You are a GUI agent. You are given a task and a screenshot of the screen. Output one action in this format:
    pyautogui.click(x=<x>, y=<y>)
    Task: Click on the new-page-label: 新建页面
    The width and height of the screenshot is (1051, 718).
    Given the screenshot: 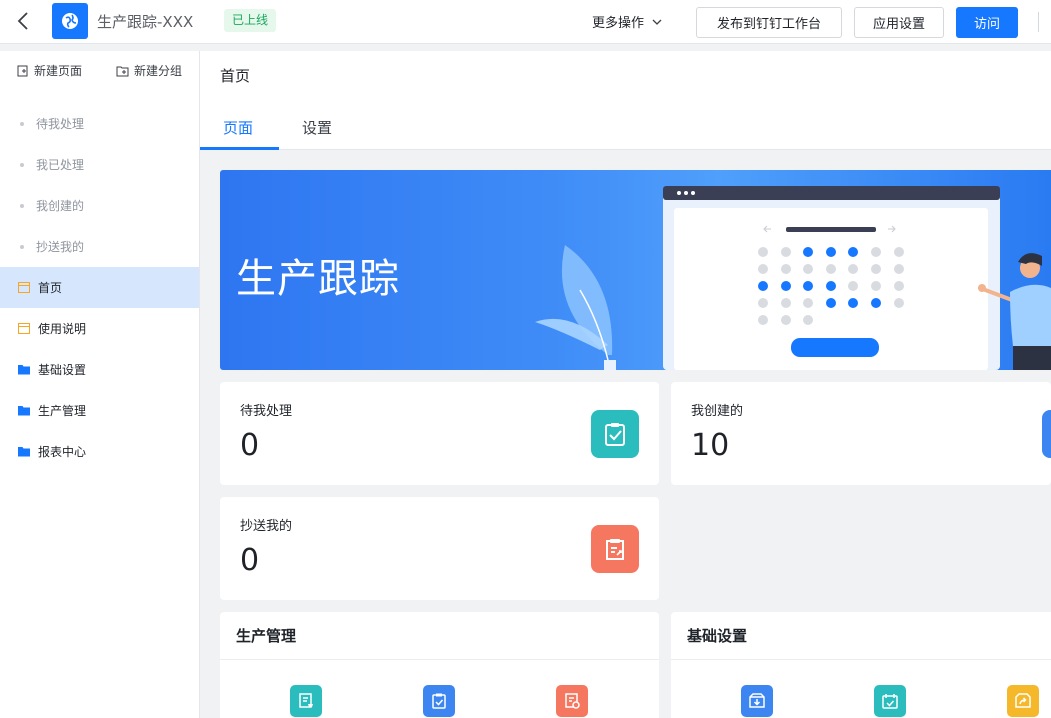 What is the action you would take?
    pyautogui.click(x=58, y=71)
    